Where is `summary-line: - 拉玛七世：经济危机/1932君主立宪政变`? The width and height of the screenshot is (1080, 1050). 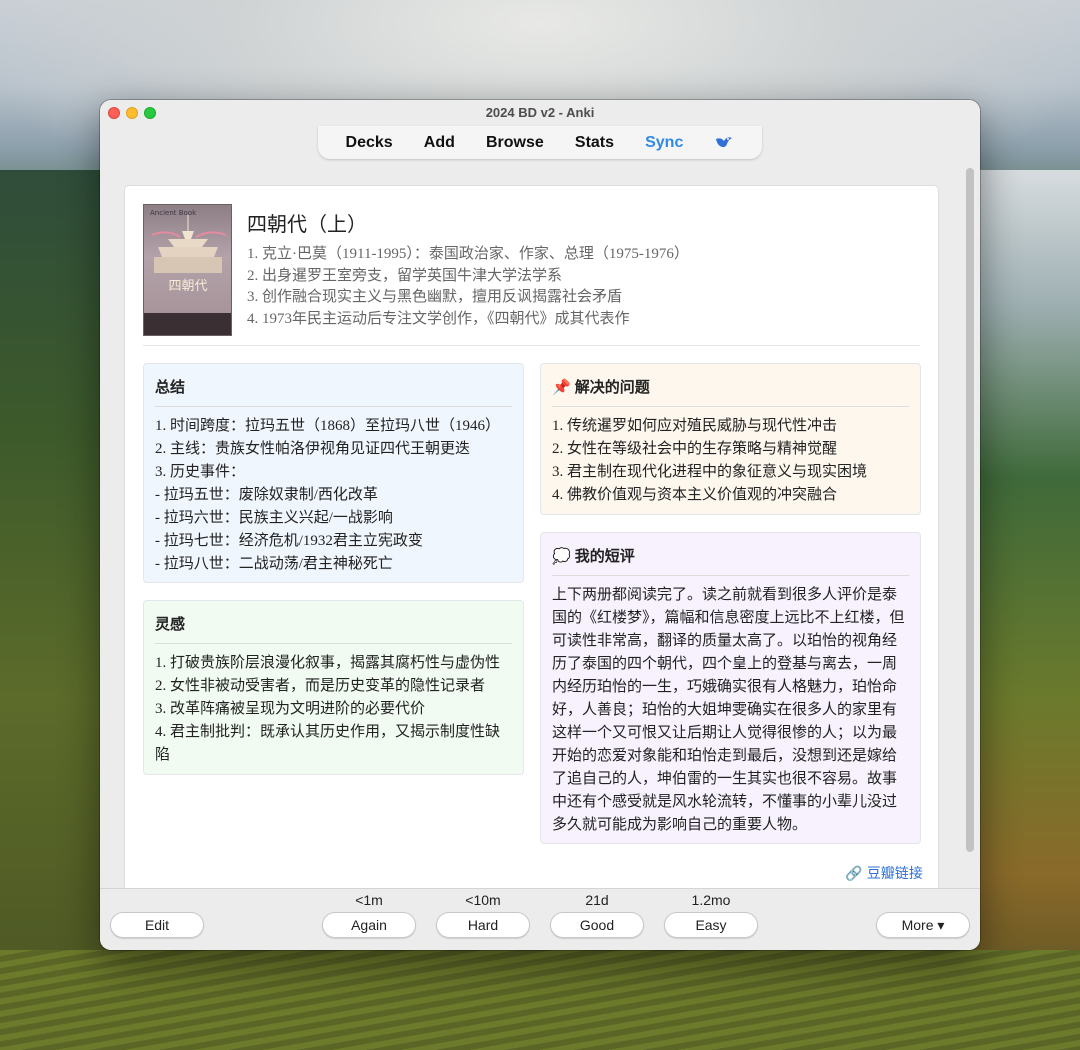
summary-line: - 拉玛七世：经济危机/1932君主立宪政变 is located at coordinates (289, 541).